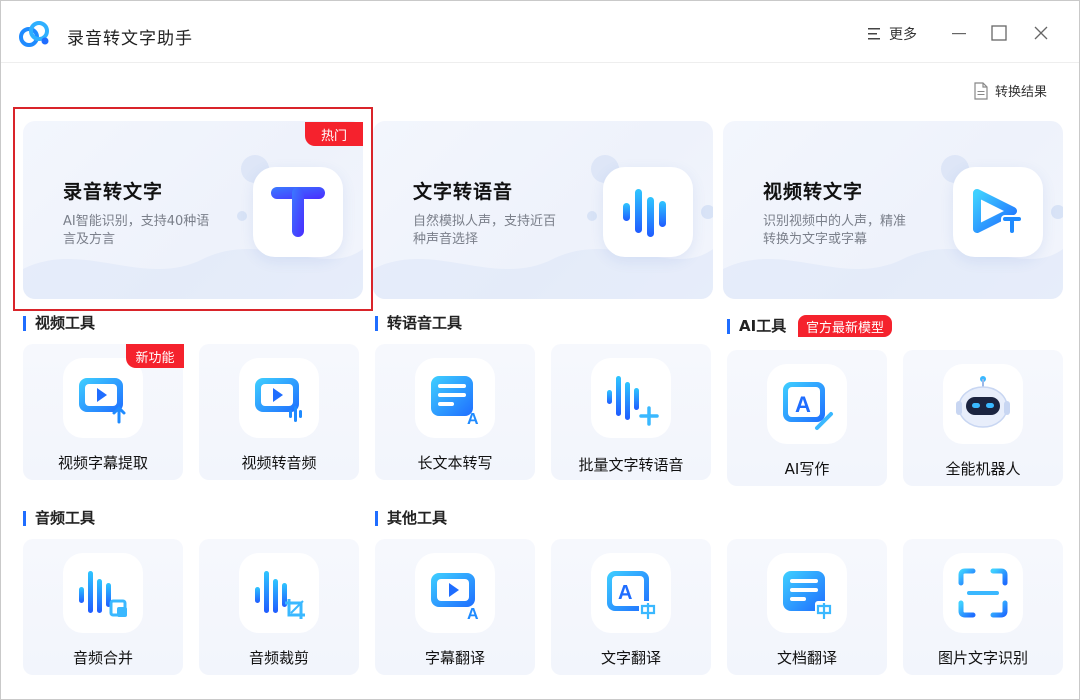 This screenshot has height=700, width=1080. Describe the element at coordinates (193, 210) in the screenshot. I see `feature-card-audio-to-text: 录音转文字 AI智能识别，支持40种语言及方言` at that location.